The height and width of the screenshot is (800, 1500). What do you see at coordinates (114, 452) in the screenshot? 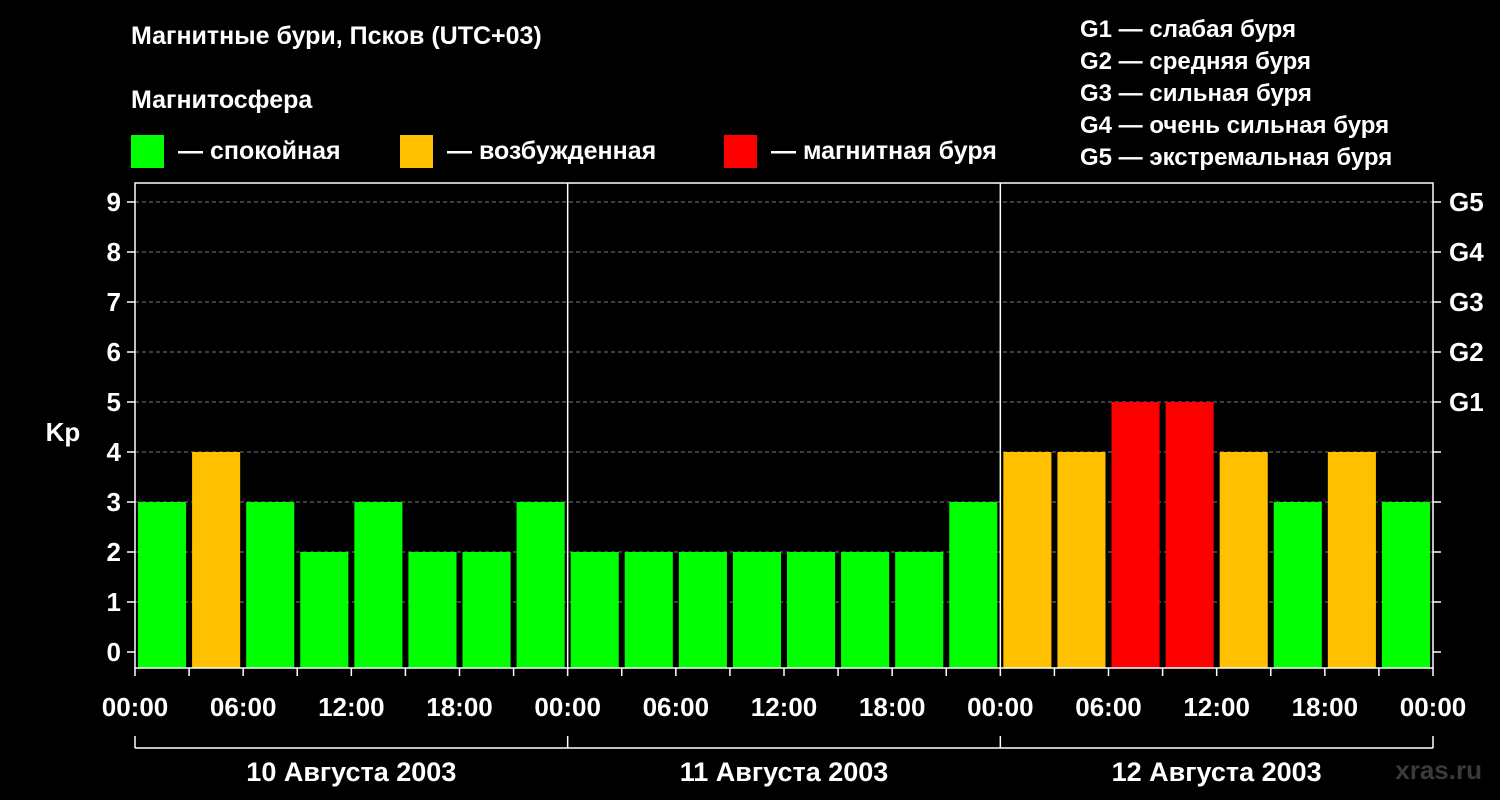
I see `y-tick-label: 4` at bounding box center [114, 452].